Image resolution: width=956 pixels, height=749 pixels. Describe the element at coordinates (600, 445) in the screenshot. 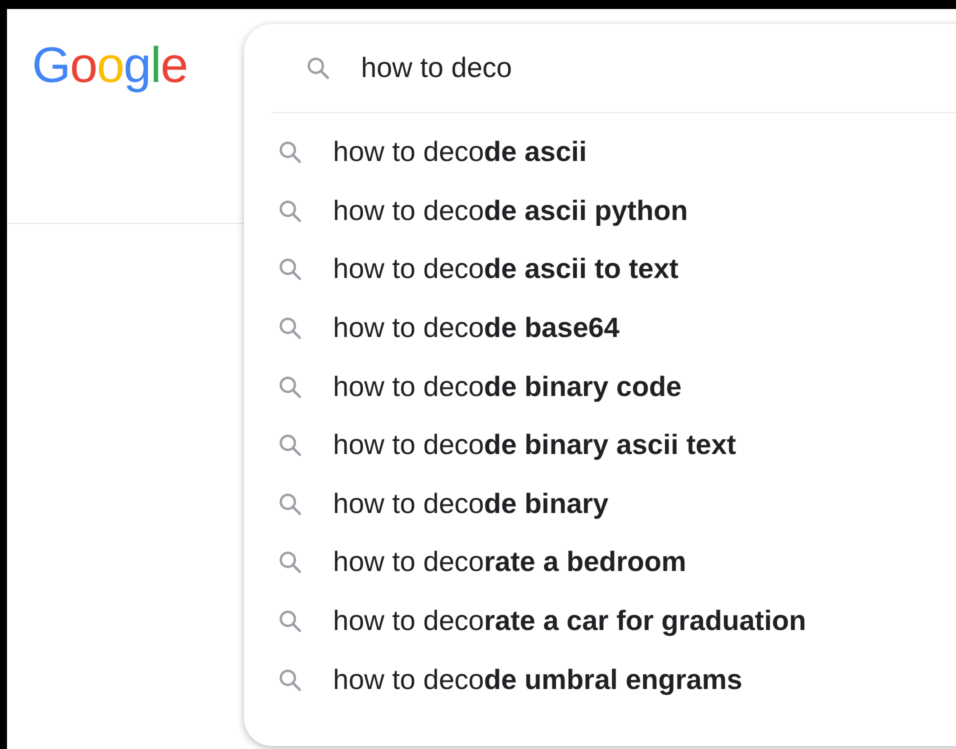

I see `suggestion-item: how to decode binary ascii text` at that location.